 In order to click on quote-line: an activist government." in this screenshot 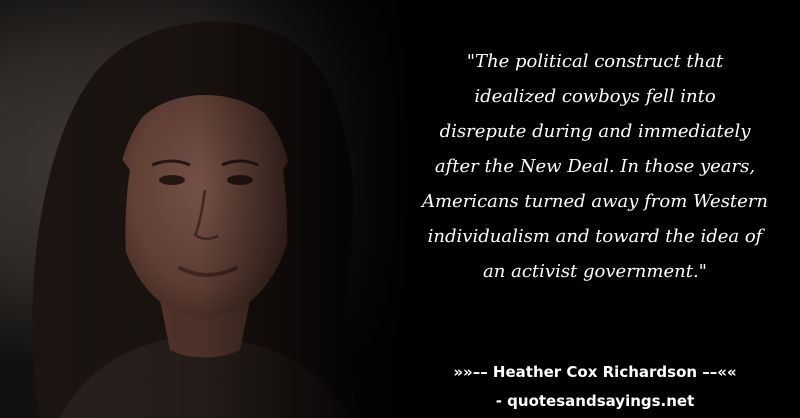, I will do `click(595, 271)`.